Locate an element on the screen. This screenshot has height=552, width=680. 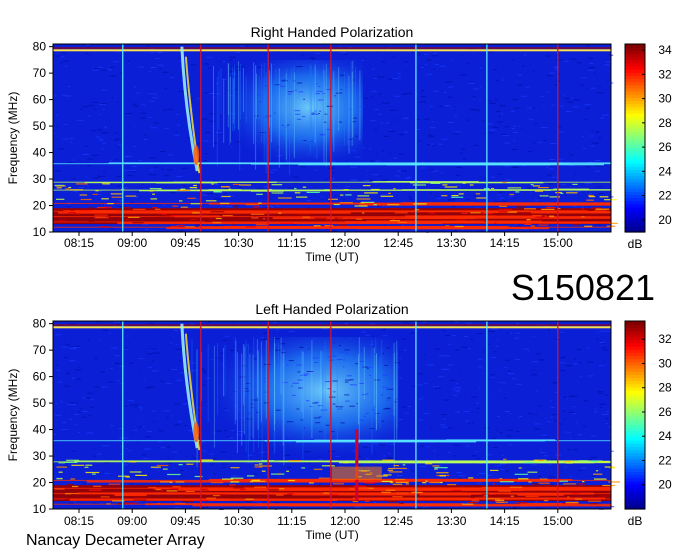
colorbar: 20 22 24 26 28 30 32 dB is located at coordinates (648, 424).